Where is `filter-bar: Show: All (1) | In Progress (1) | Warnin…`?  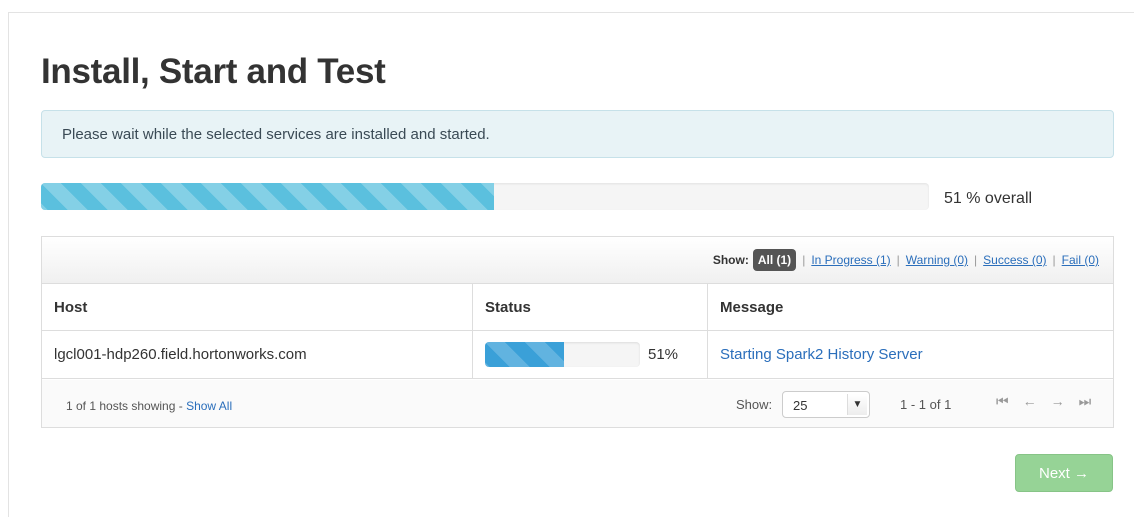
filter-bar: Show: All (1) | In Progress (1) | Warnin… is located at coordinates (577, 260).